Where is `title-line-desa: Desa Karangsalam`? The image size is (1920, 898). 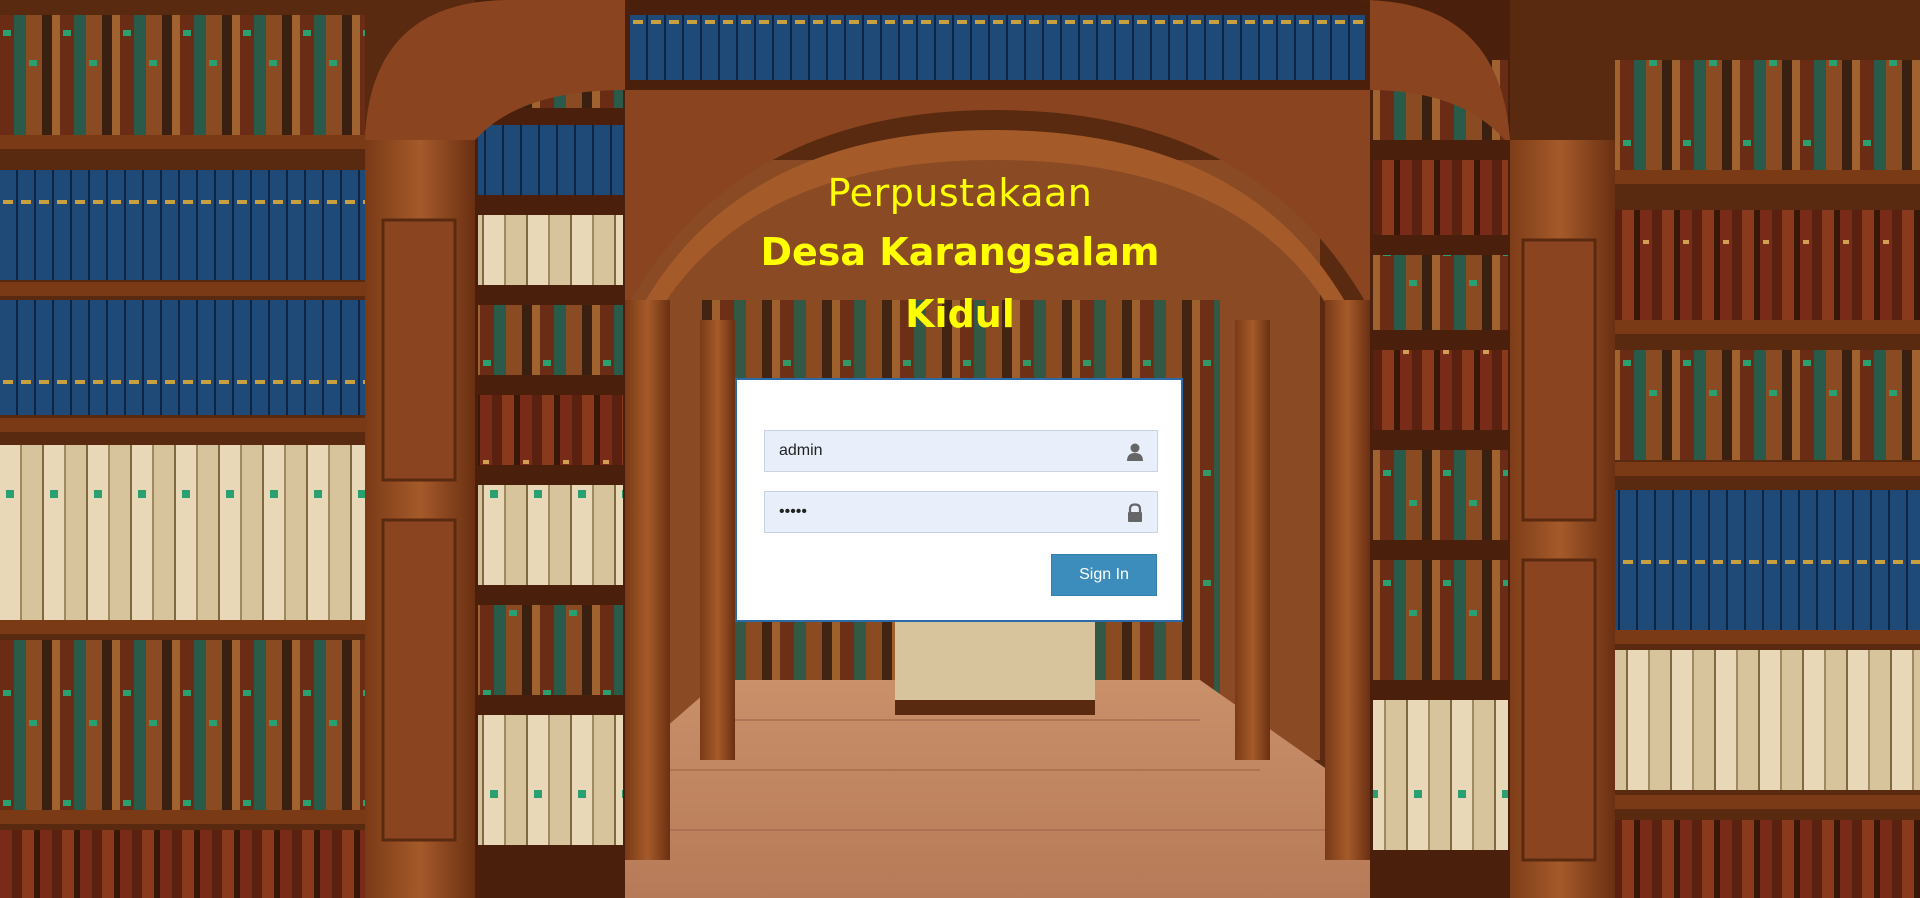 title-line-desa: Desa Karangsalam is located at coordinates (960, 252).